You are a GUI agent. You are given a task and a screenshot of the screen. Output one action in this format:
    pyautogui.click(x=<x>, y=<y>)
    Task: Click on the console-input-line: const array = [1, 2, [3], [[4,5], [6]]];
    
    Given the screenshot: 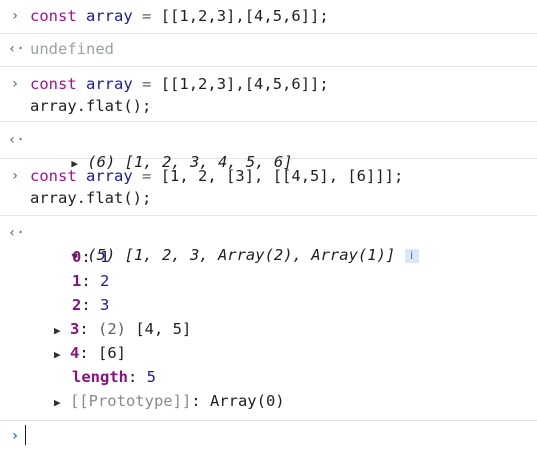 What is the action you would take?
    pyautogui.click(x=217, y=176)
    